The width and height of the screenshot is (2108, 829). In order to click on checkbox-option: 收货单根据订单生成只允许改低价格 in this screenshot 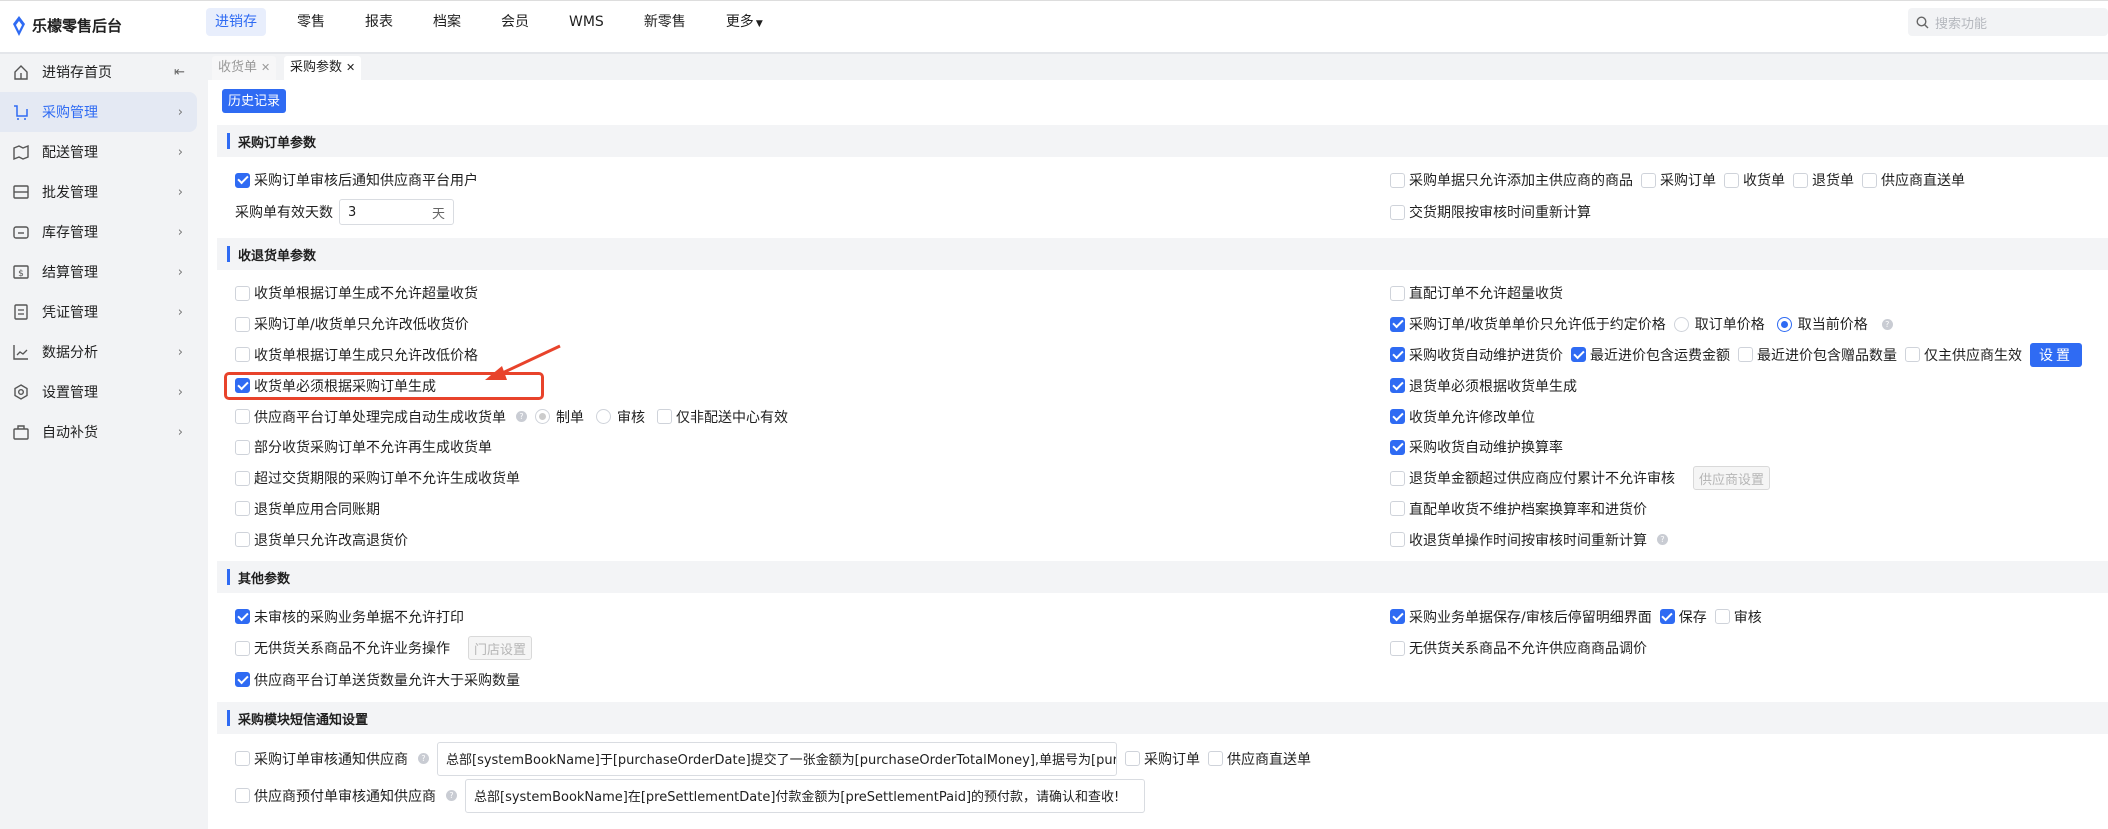, I will do `click(356, 355)`.